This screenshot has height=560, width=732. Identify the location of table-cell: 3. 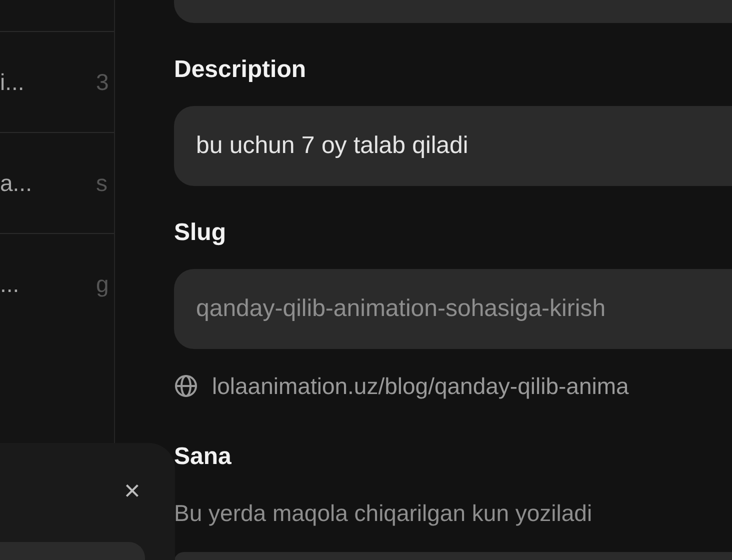
(102, 82).